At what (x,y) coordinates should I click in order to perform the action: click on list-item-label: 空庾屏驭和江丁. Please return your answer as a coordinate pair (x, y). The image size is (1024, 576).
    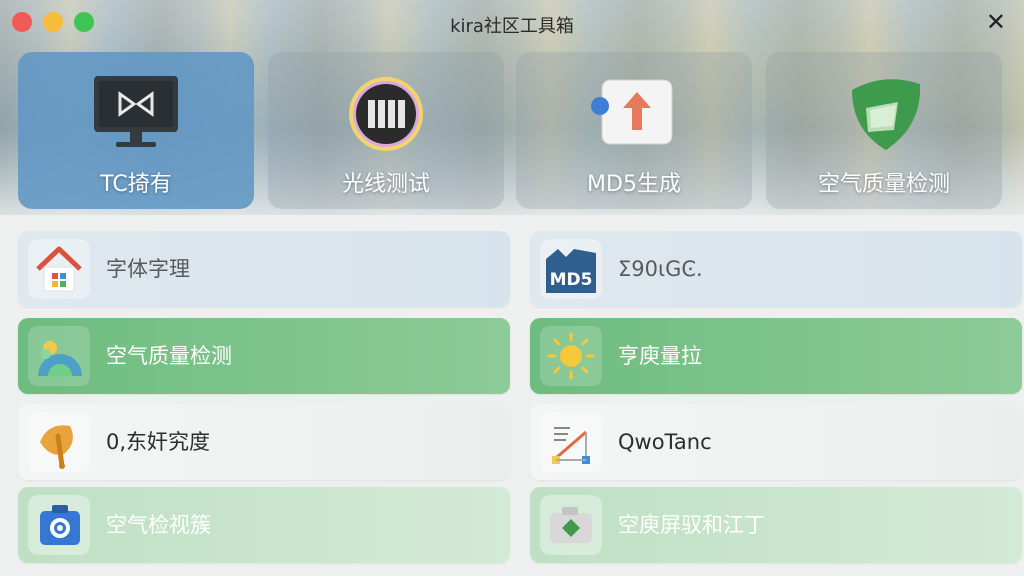
    Looking at the image, I should click on (691, 525).